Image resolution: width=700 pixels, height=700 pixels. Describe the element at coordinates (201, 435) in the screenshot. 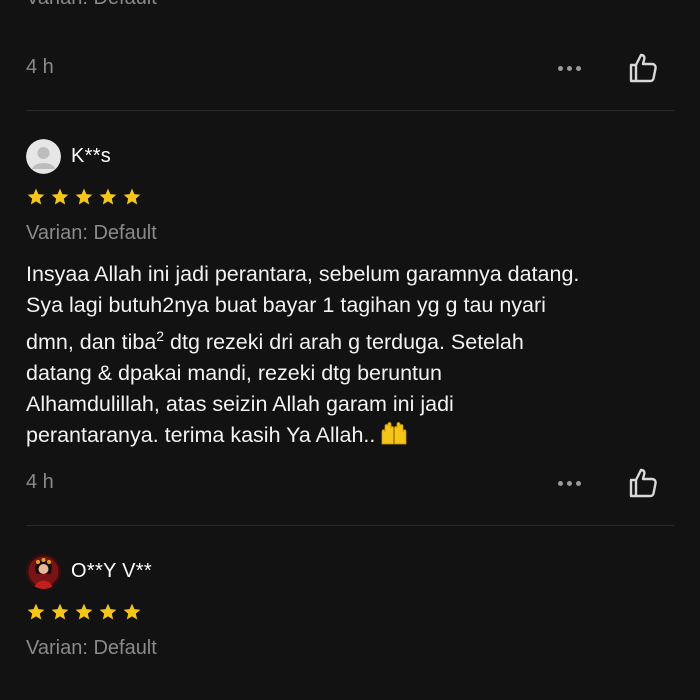

I see `review-text-line: perantaranya. terima kasih Ya Allah..` at that location.